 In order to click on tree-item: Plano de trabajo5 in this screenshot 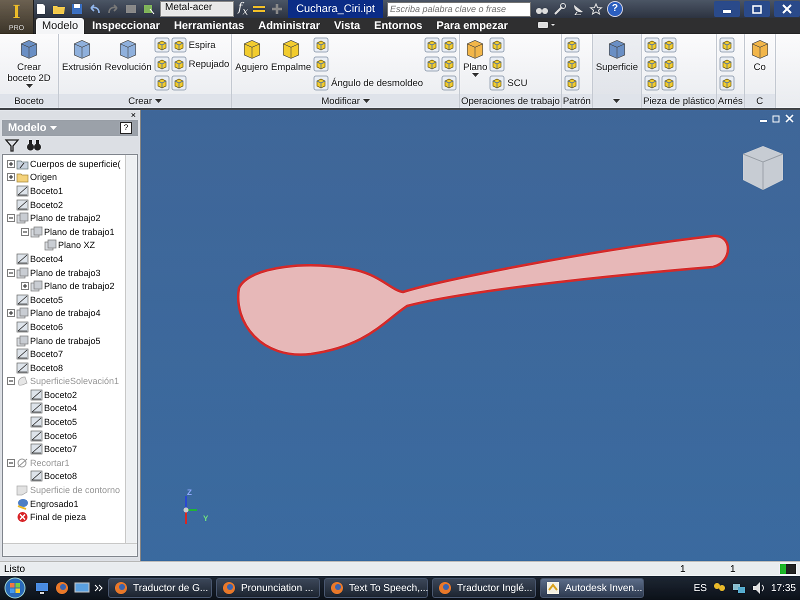, I will do `click(65, 341)`.